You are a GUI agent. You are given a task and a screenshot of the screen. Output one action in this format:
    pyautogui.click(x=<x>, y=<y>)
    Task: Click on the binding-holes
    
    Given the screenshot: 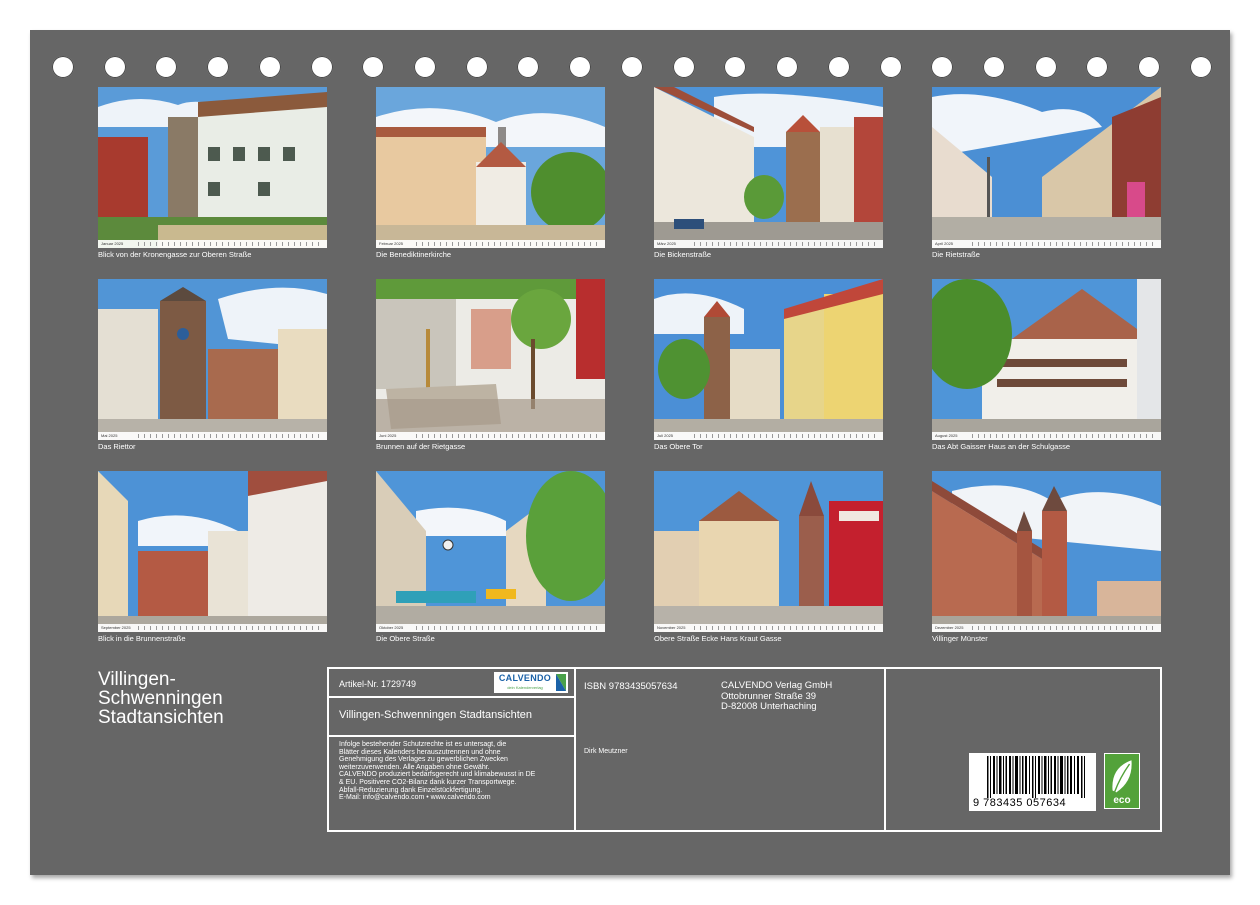 What is the action you would take?
    pyautogui.click(x=632, y=68)
    